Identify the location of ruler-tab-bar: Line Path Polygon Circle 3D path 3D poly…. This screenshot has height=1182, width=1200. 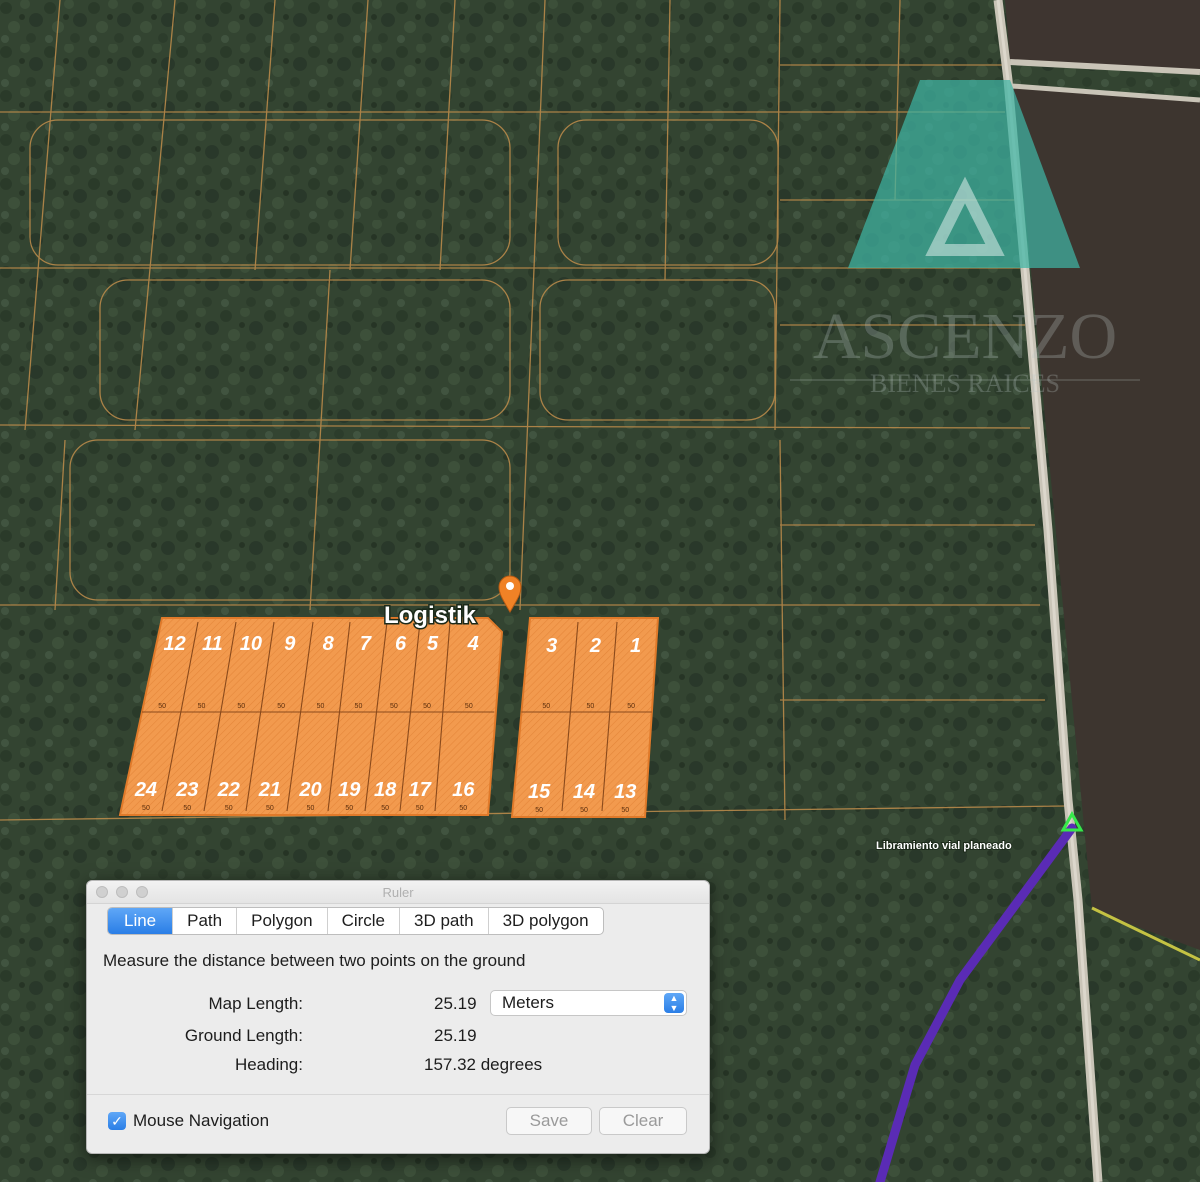
(355, 921).